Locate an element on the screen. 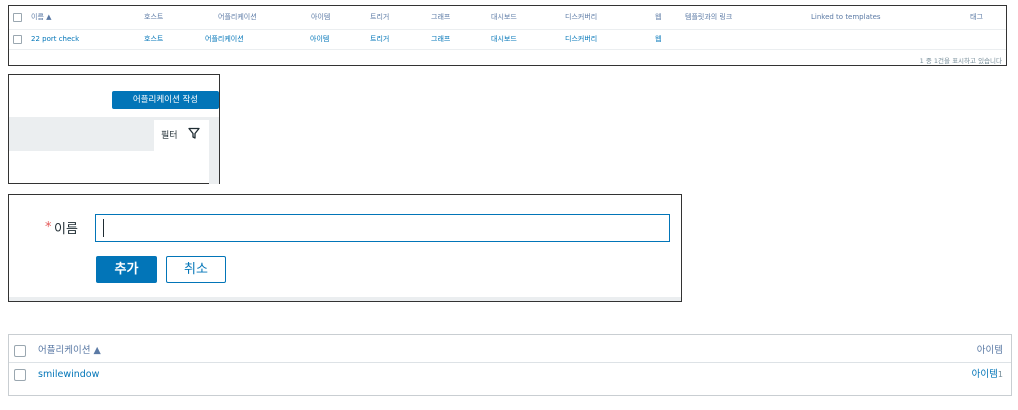  form-divider is located at coordinates (345, 299).